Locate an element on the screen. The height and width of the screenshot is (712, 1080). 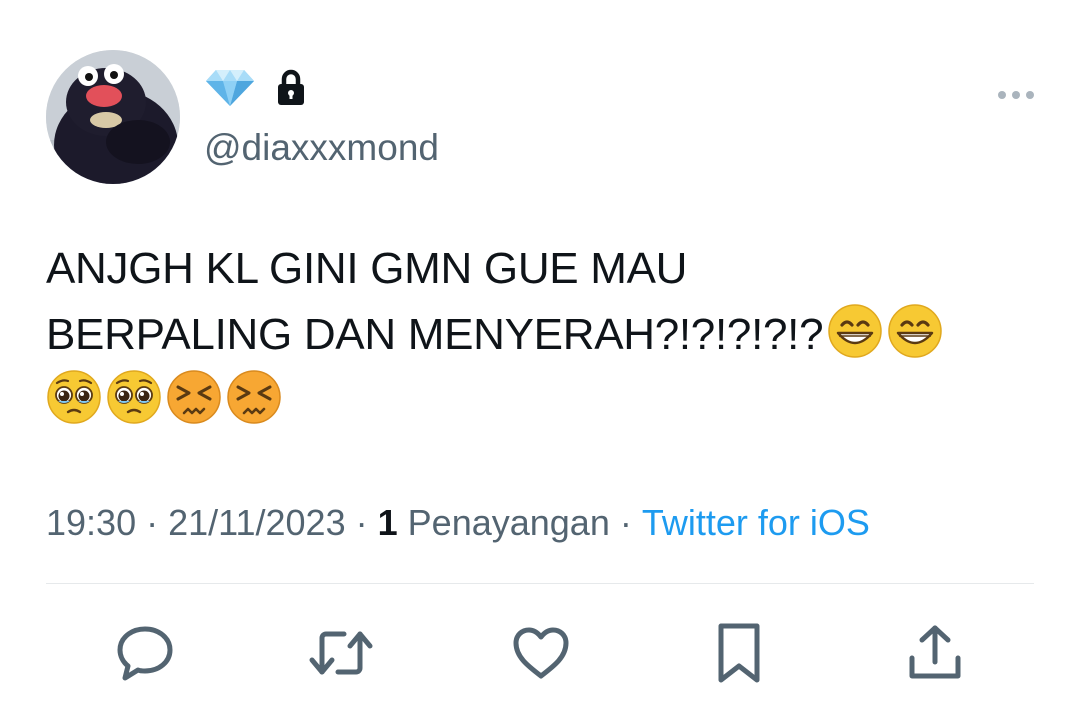
views-count: 1 is located at coordinates (387, 522).